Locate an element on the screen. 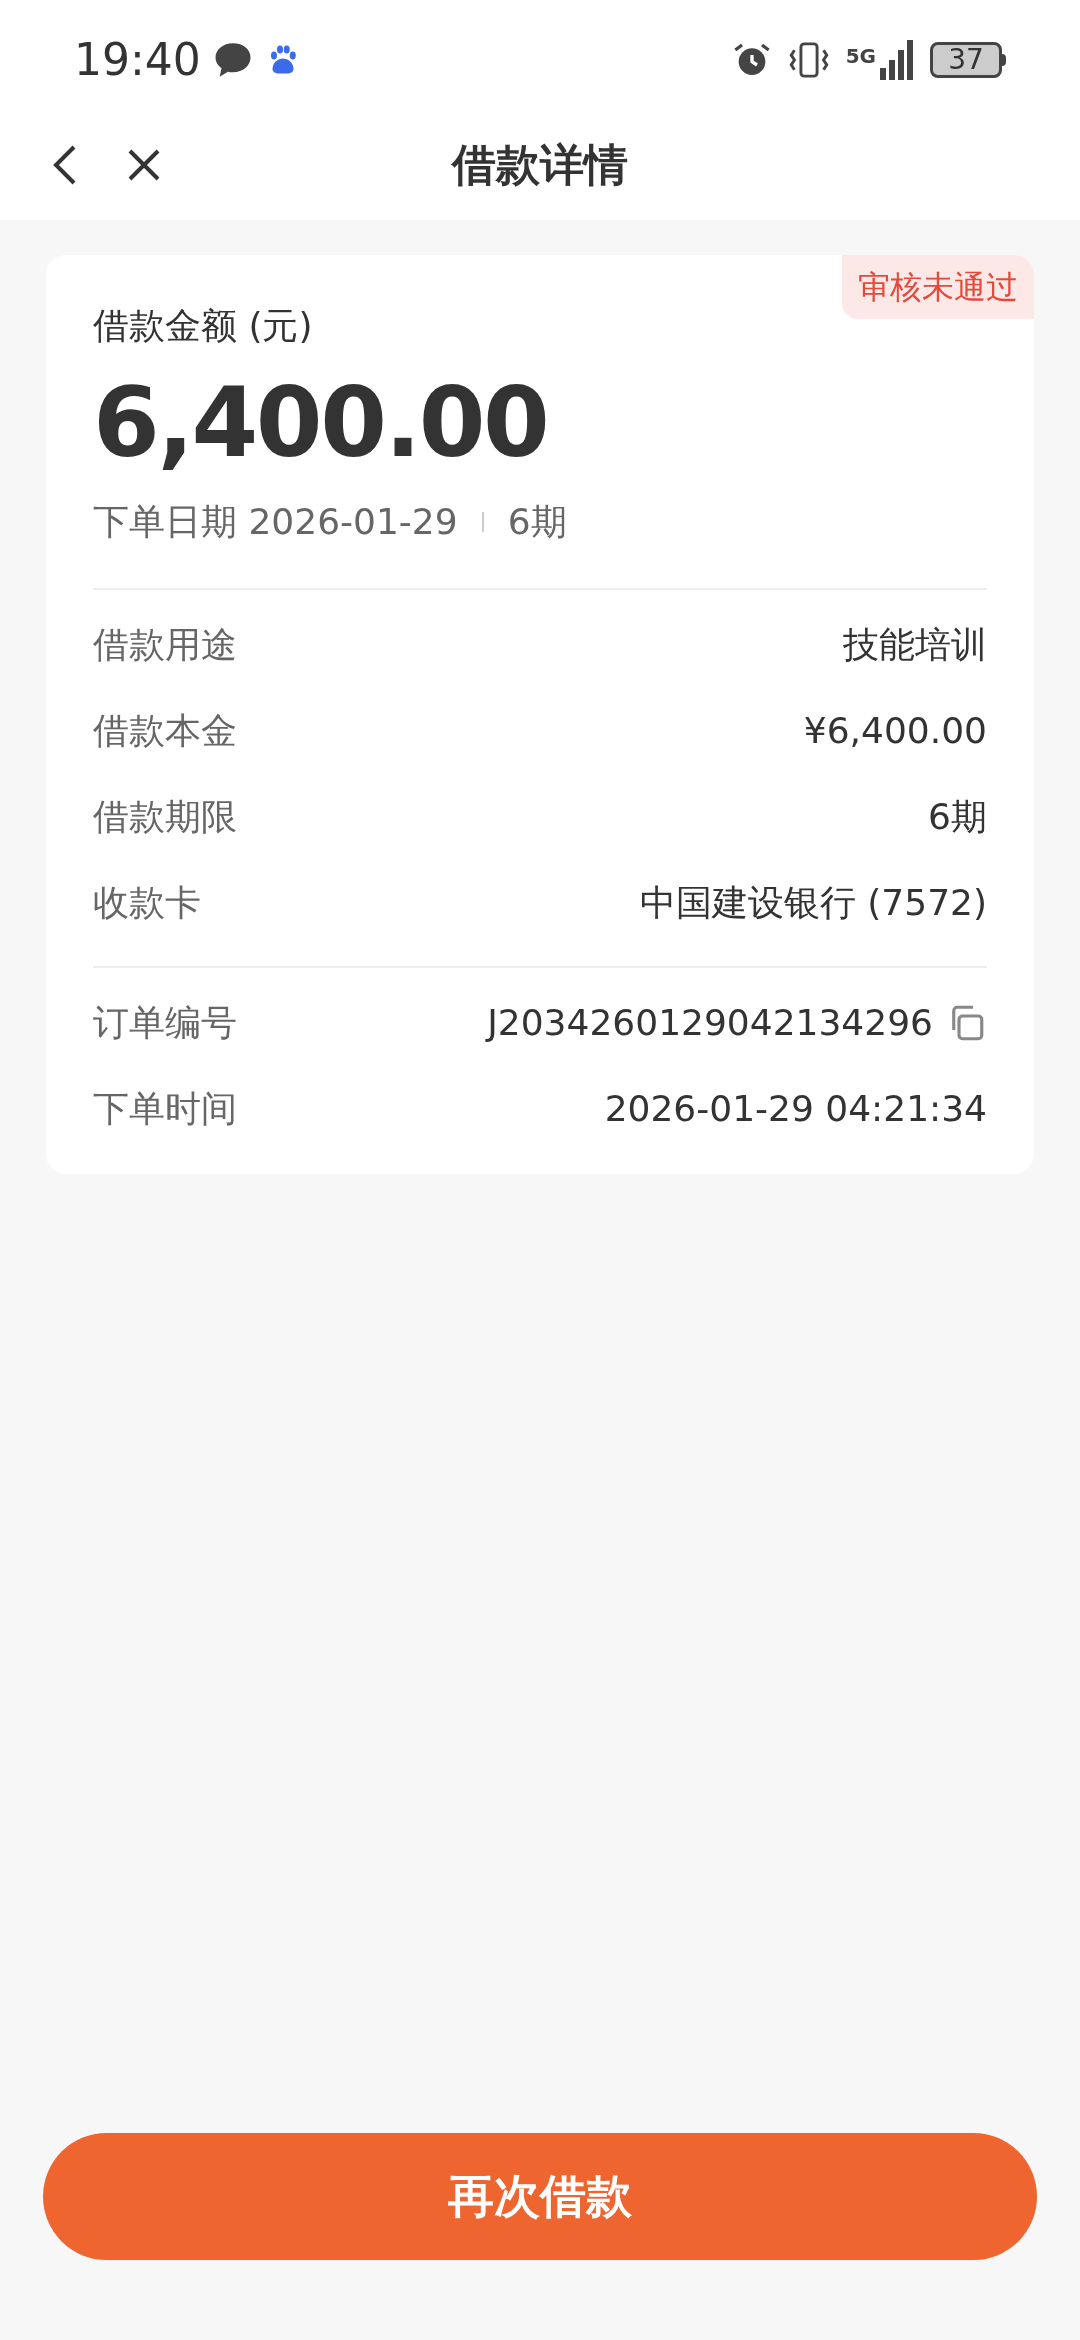 The width and height of the screenshot is (1080, 2340). row-value: ¥6,400.00 is located at coordinates (895, 730).